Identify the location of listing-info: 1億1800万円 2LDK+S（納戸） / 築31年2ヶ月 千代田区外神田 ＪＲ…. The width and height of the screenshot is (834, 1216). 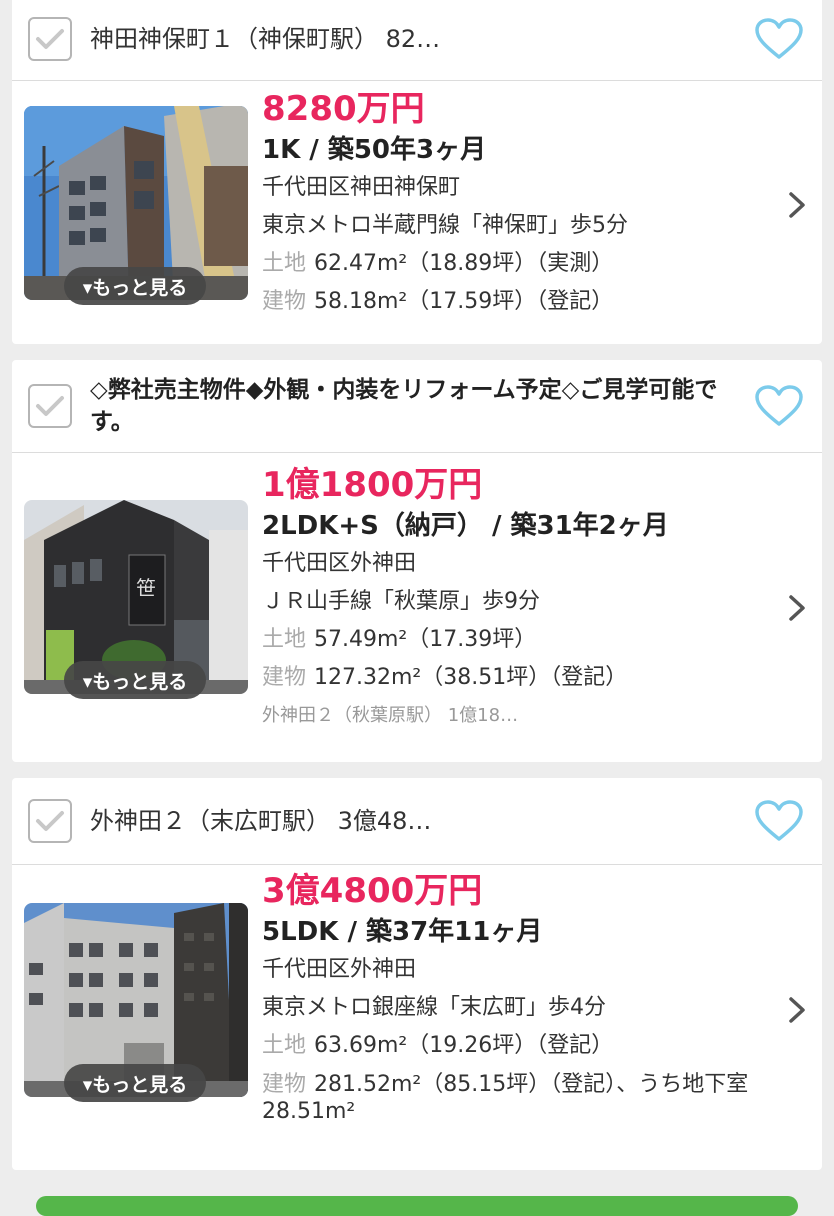
(512, 599).